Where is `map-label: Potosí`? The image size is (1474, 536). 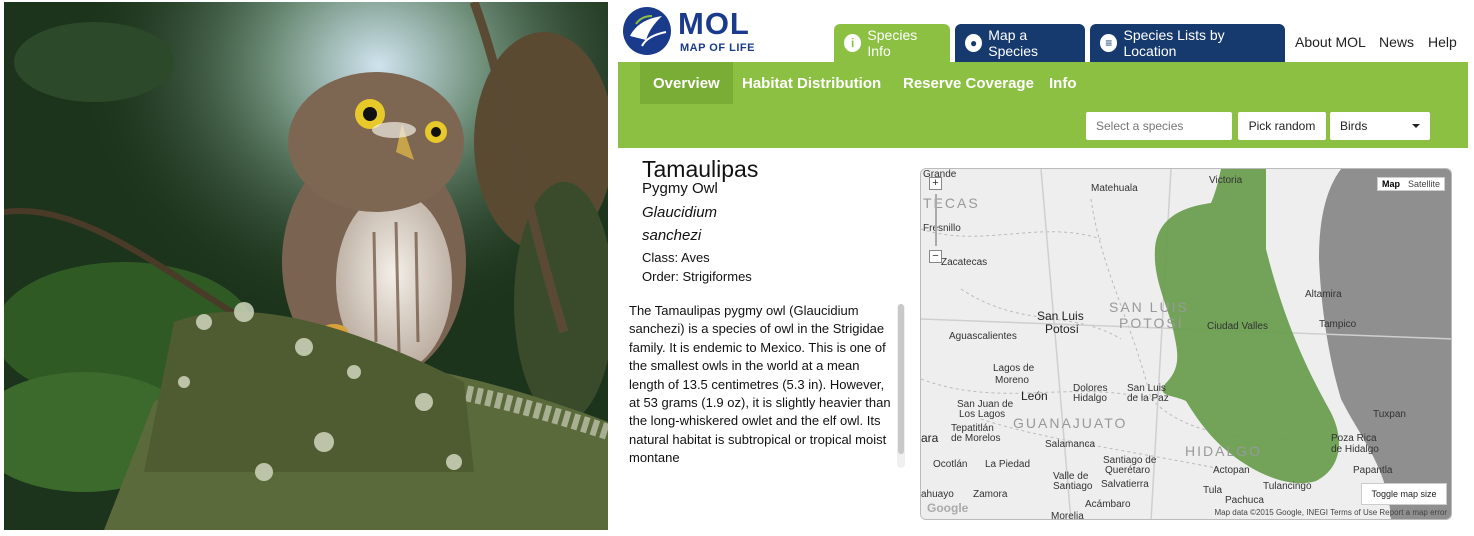
map-label: Potosí is located at coordinates (1062, 329).